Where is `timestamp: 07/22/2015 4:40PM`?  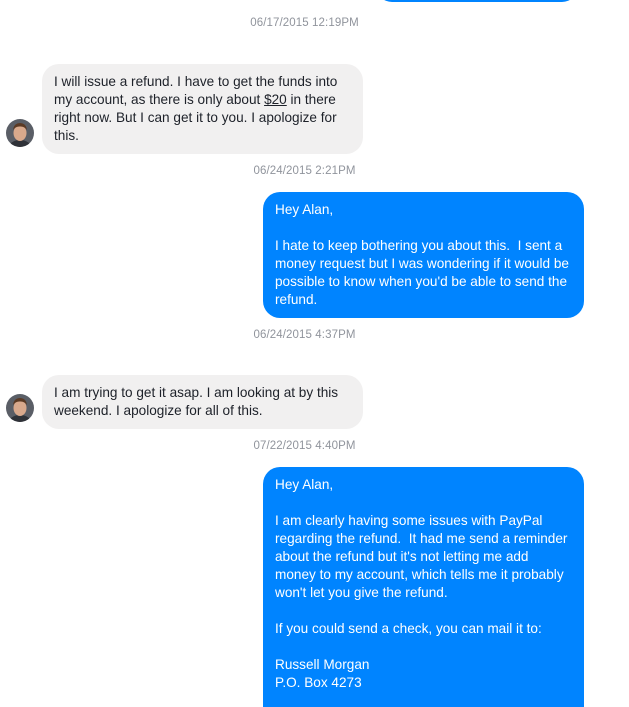
timestamp: 07/22/2015 4:40PM is located at coordinates (304, 446).